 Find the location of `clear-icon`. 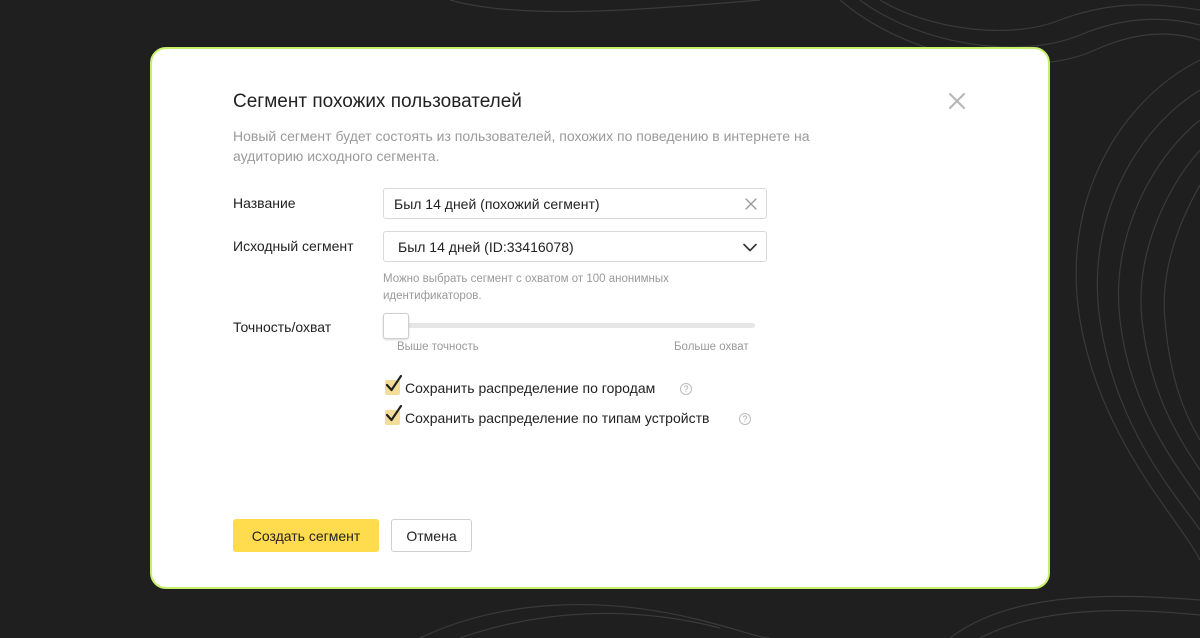

clear-icon is located at coordinates (751, 204).